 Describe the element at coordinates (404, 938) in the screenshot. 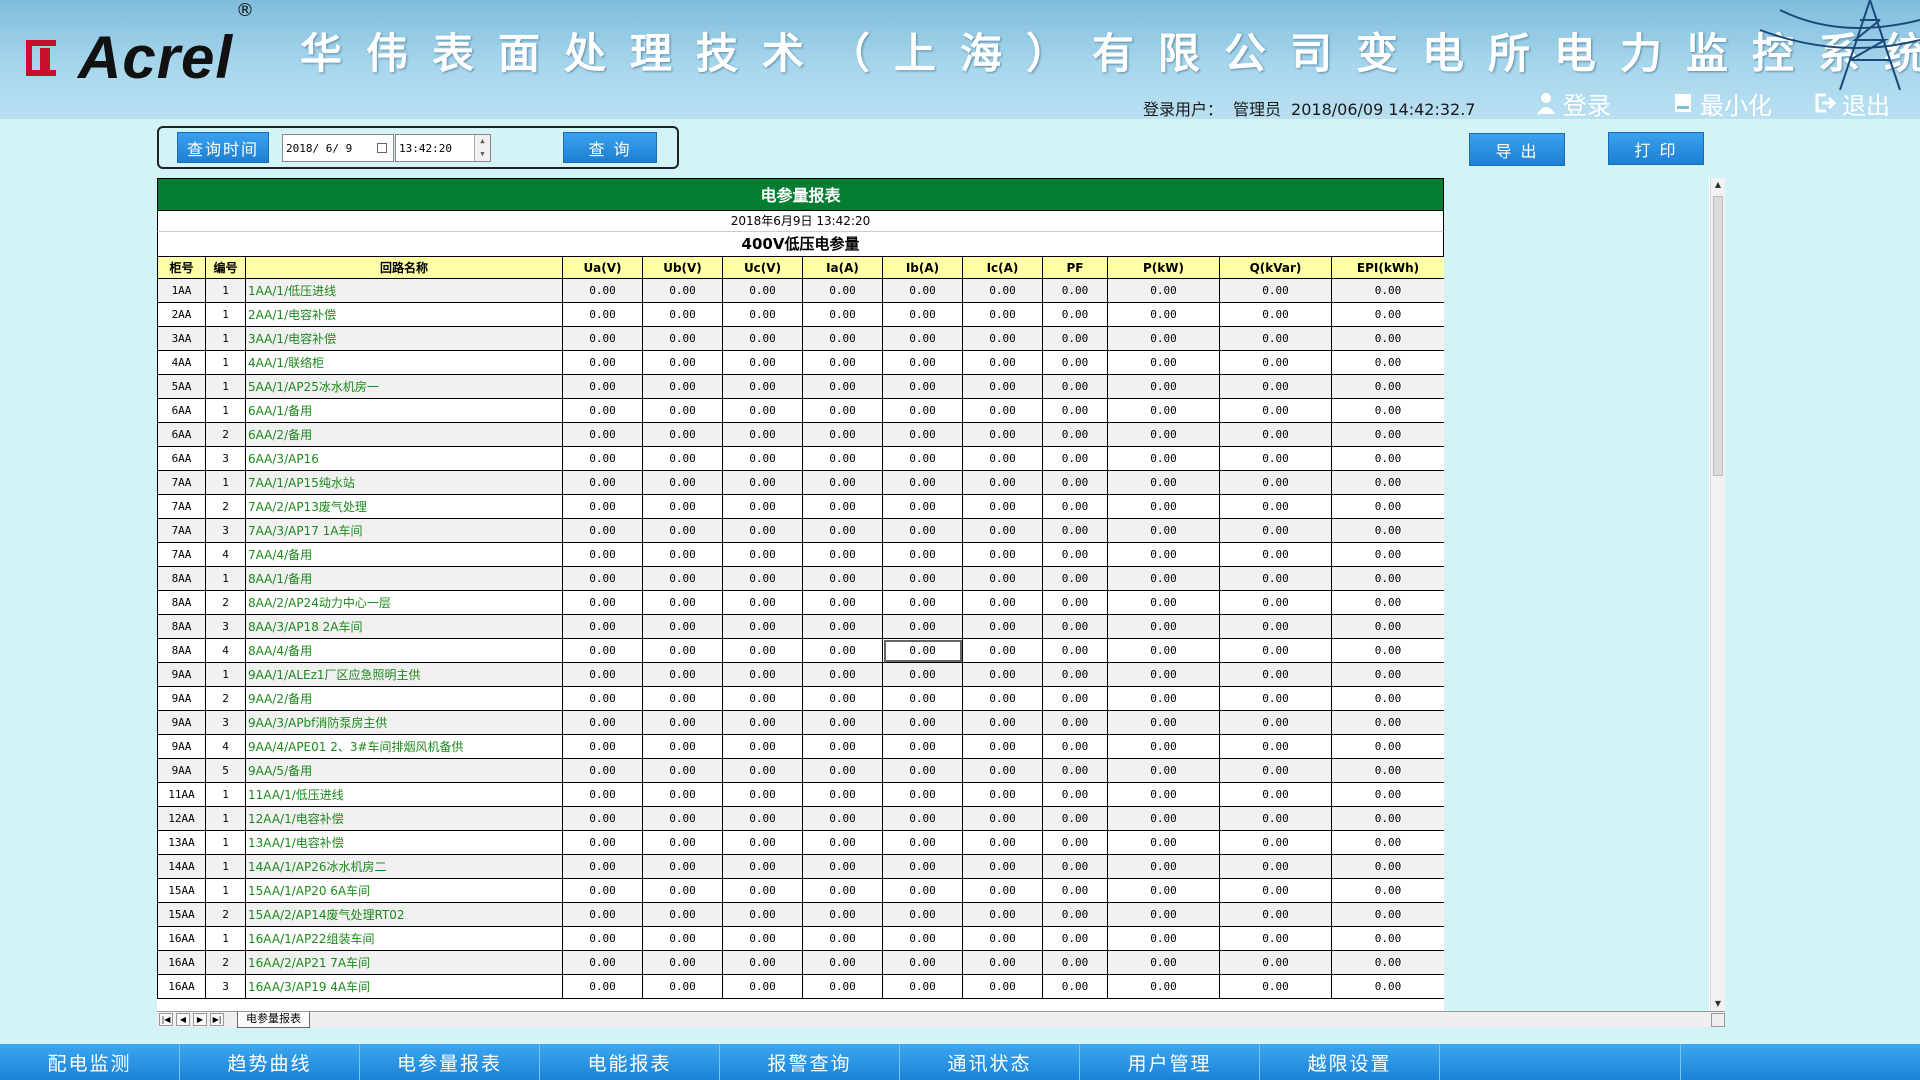

I see `circuit-name-cell: 16AA/1/AP22组装车间` at that location.